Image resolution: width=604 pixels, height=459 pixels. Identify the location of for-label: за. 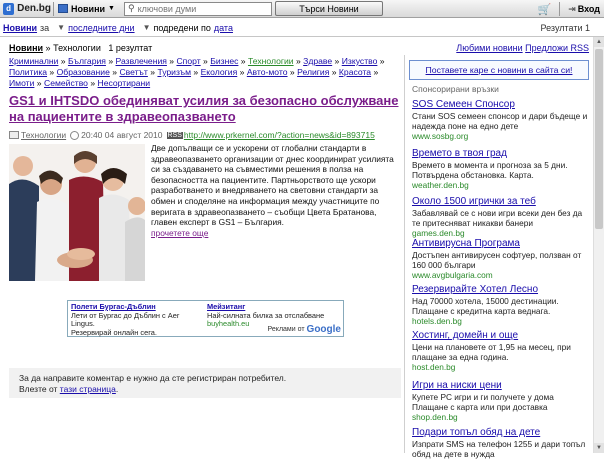
(45, 27).